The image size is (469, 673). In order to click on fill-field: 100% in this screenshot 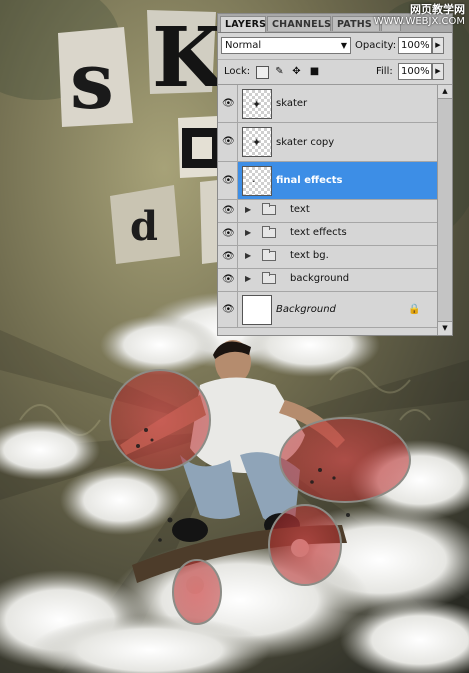, I will do `click(415, 71)`.